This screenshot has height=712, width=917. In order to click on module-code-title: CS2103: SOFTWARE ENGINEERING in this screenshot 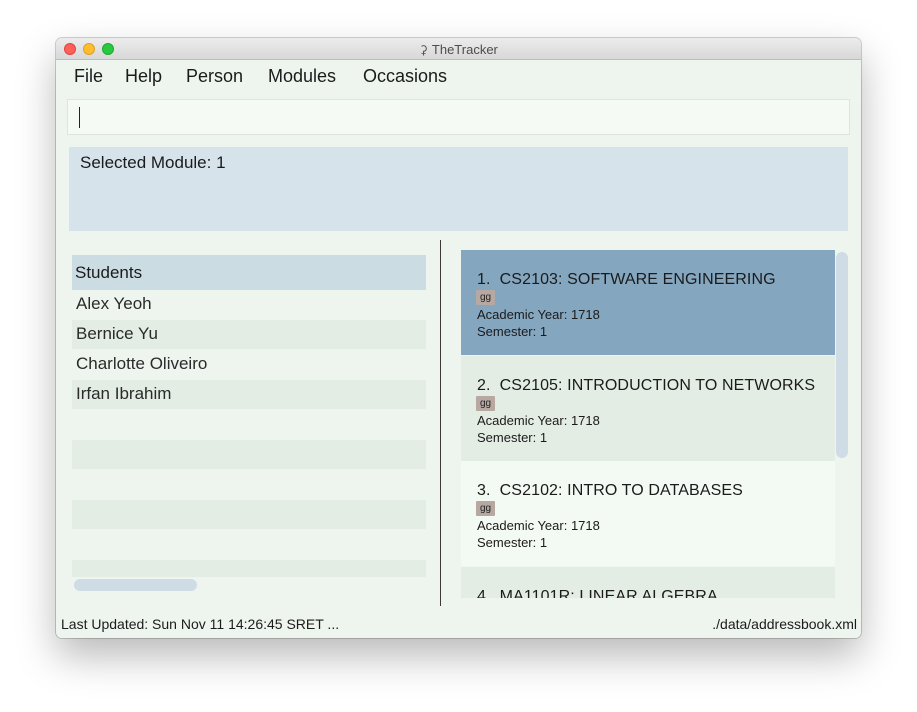, I will do `click(637, 279)`.